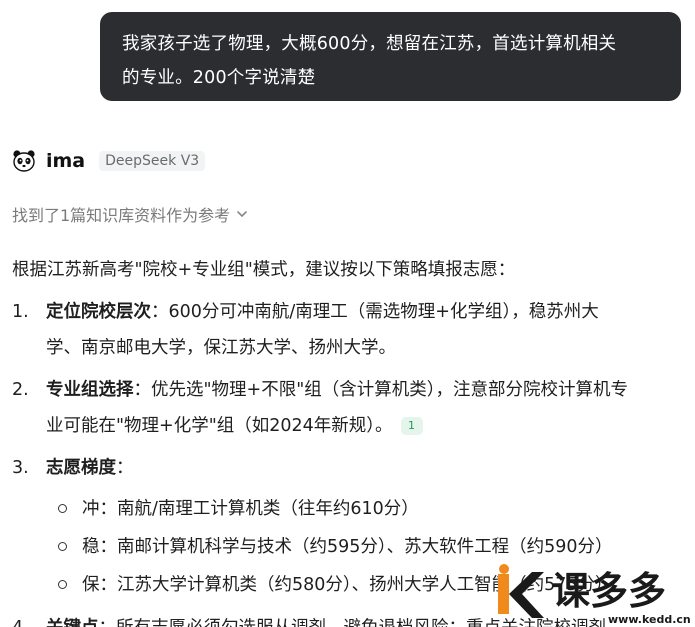 This screenshot has height=627, width=695. What do you see at coordinates (221, 348) in the screenshot?
I see `item-text: 学、南京邮电大学，保江苏大学、扬州大学。` at bounding box center [221, 348].